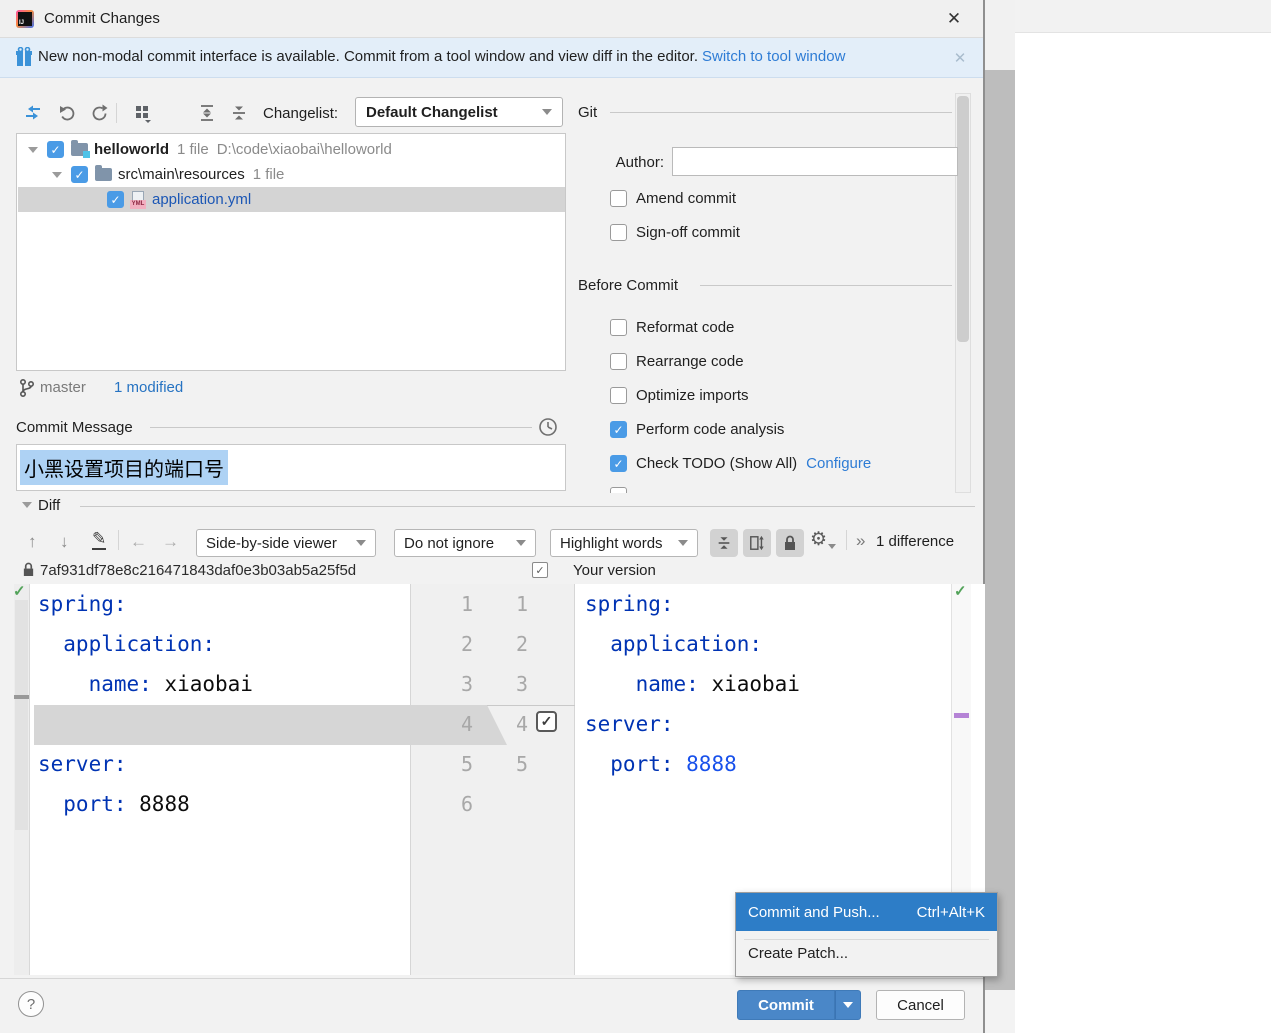 This screenshot has height=1033, width=1271. I want to click on clipped-checkbox, so click(618, 490).